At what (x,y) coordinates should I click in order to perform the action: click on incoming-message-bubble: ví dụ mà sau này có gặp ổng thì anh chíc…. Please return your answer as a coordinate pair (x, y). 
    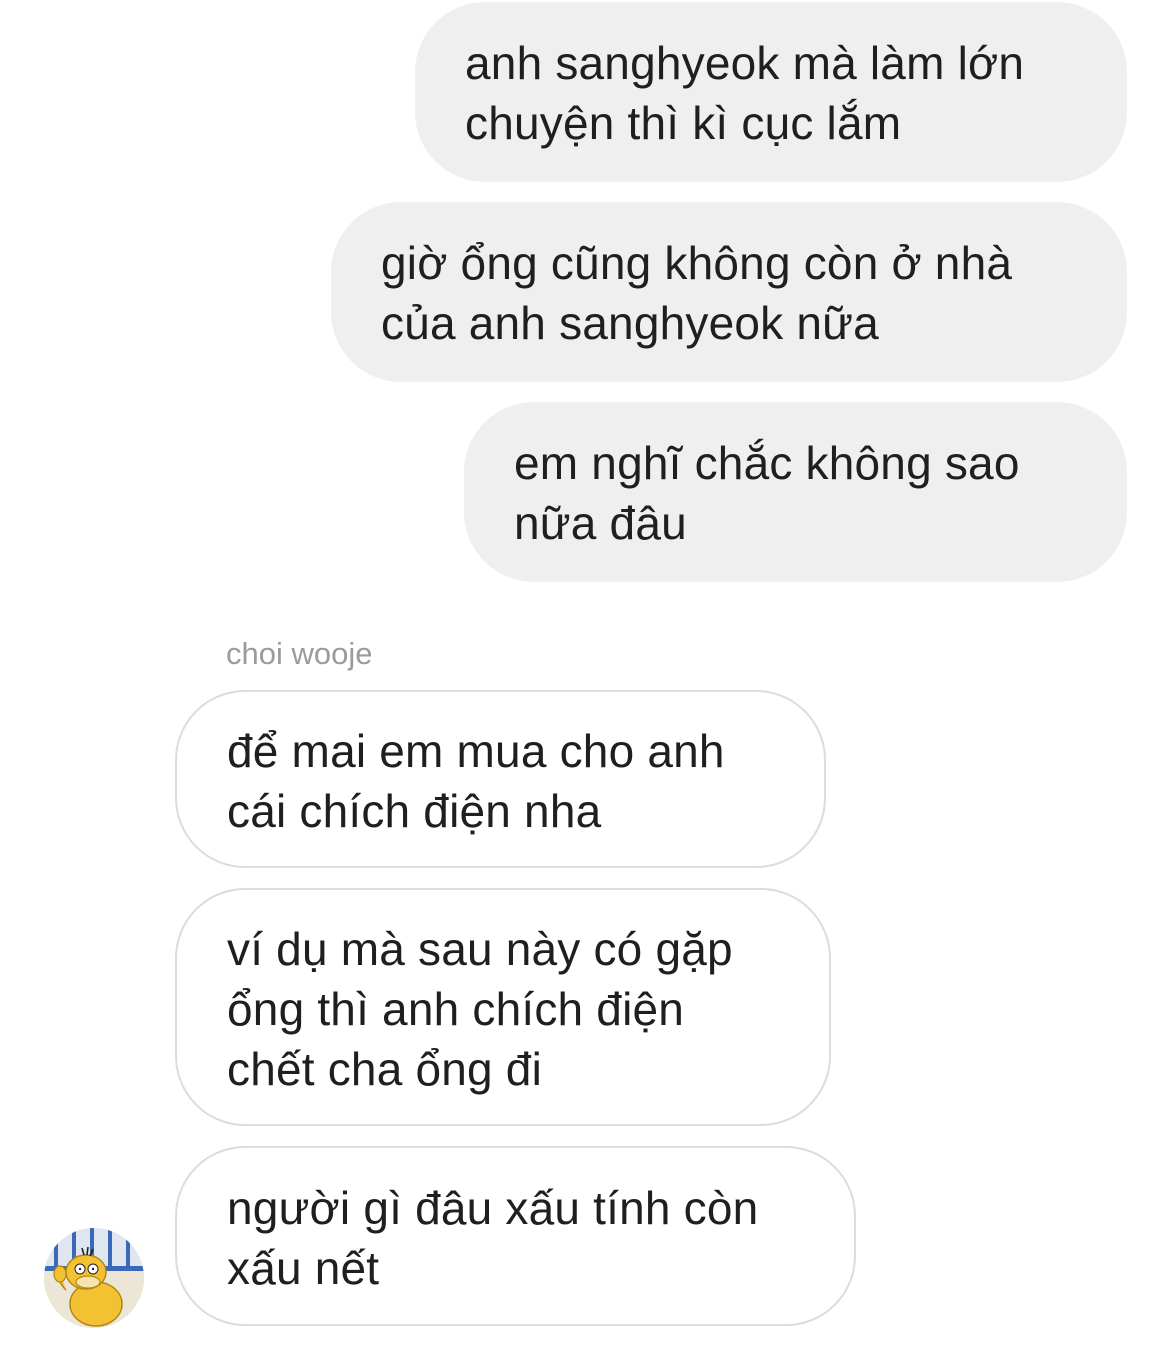
    Looking at the image, I should click on (503, 1007).